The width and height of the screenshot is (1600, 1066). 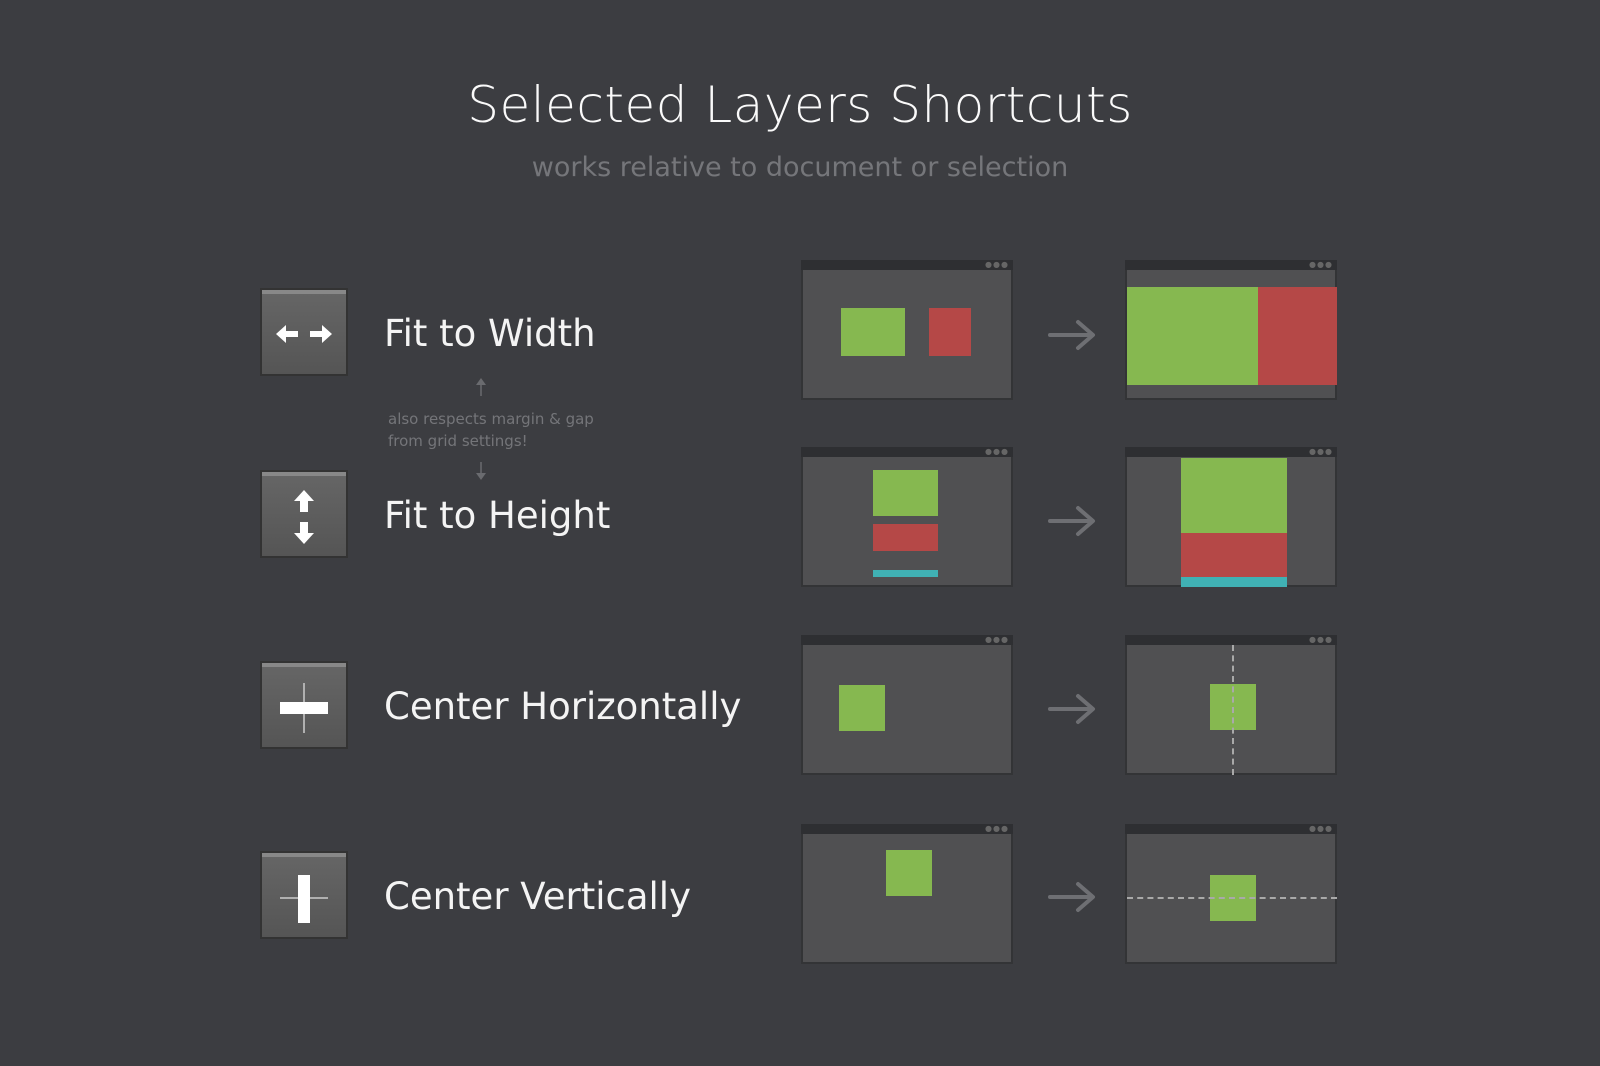 I want to click on page-subtitle: works relative to document or selection, so click(x=800, y=167).